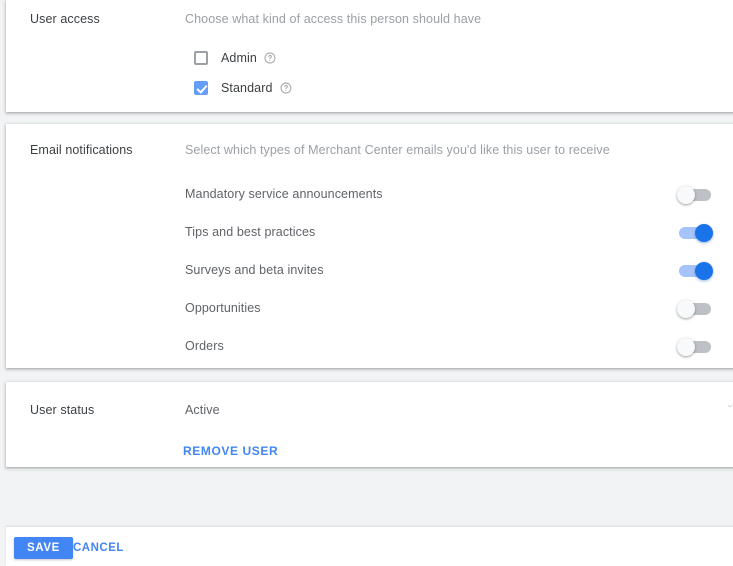 This screenshot has height=566, width=733. I want to click on toggle-opportunities, so click(695, 309).